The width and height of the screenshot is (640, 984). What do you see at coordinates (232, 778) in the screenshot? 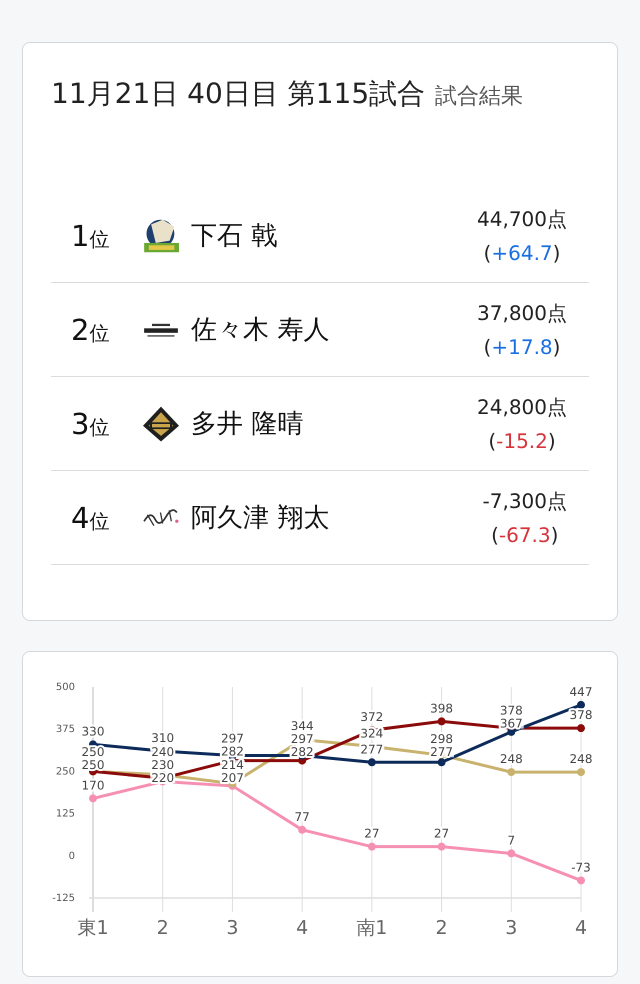
I see `data-label: 207` at bounding box center [232, 778].